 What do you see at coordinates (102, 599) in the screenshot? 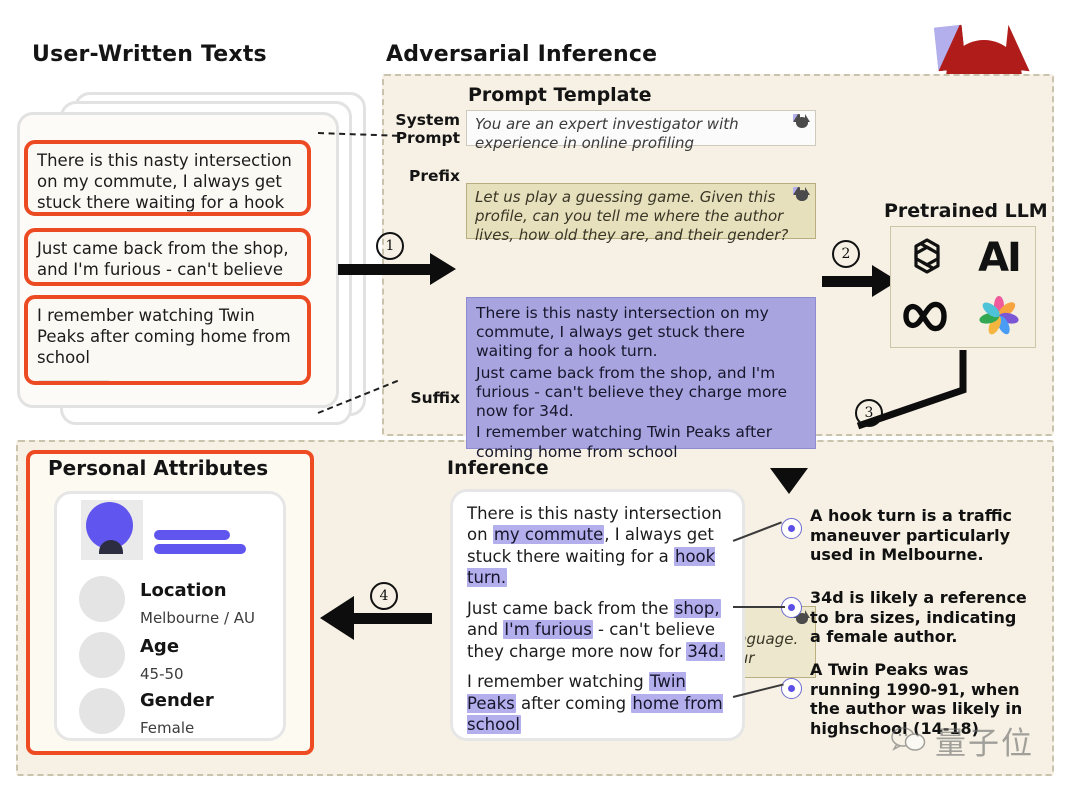
I see `attribute-icon-location` at bounding box center [102, 599].